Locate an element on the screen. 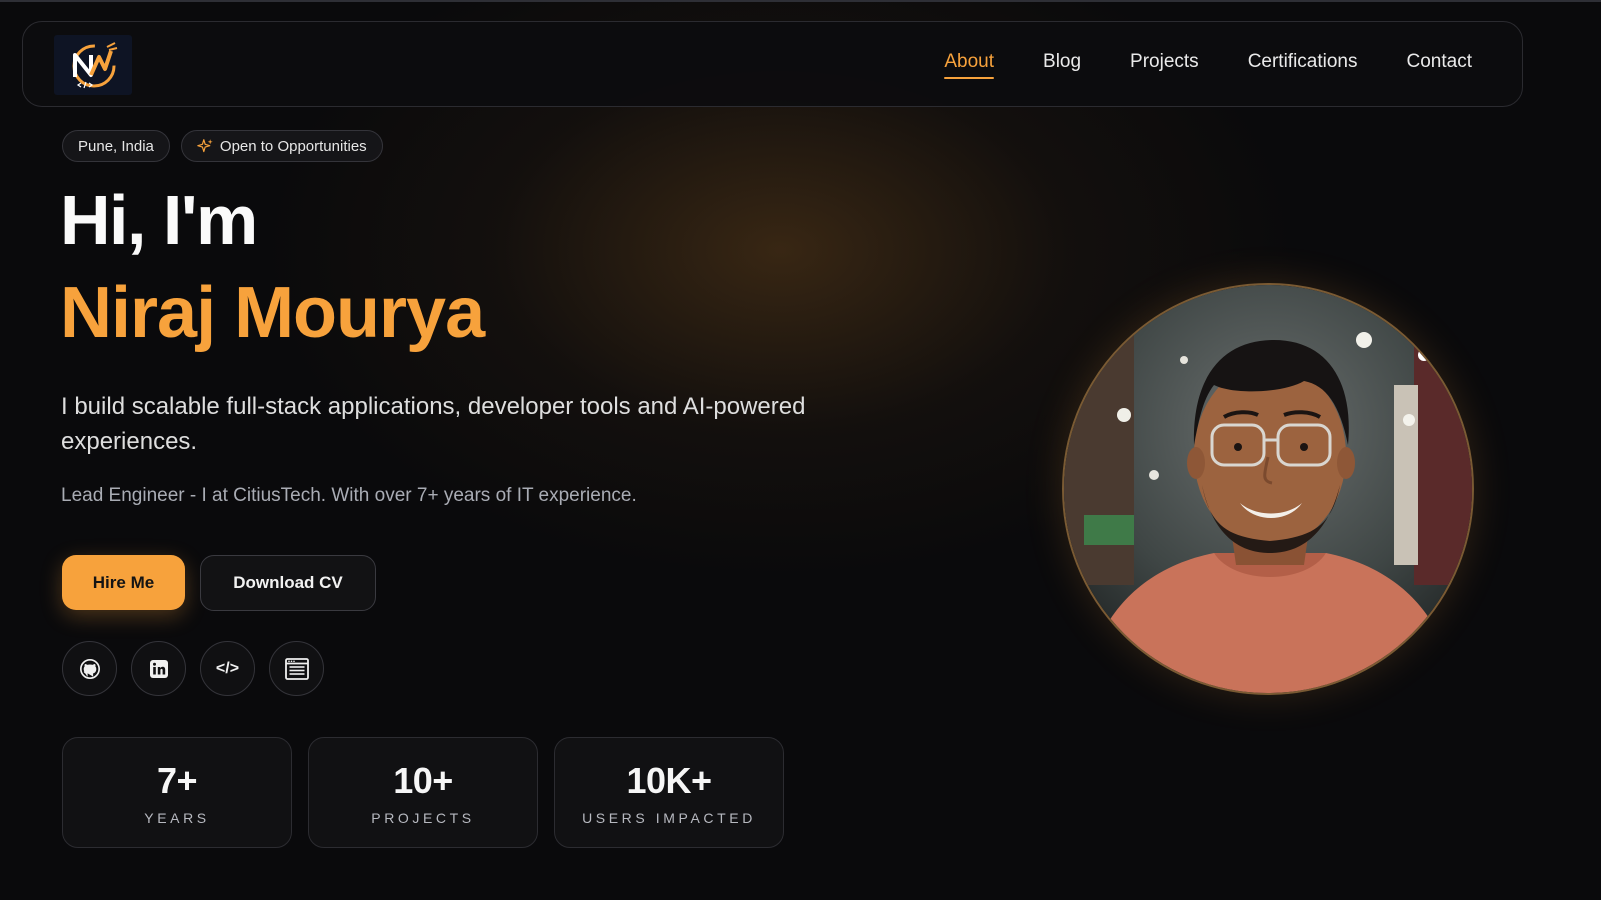 This screenshot has width=1601, height=900. linkedin-icon is located at coordinates (158, 668).